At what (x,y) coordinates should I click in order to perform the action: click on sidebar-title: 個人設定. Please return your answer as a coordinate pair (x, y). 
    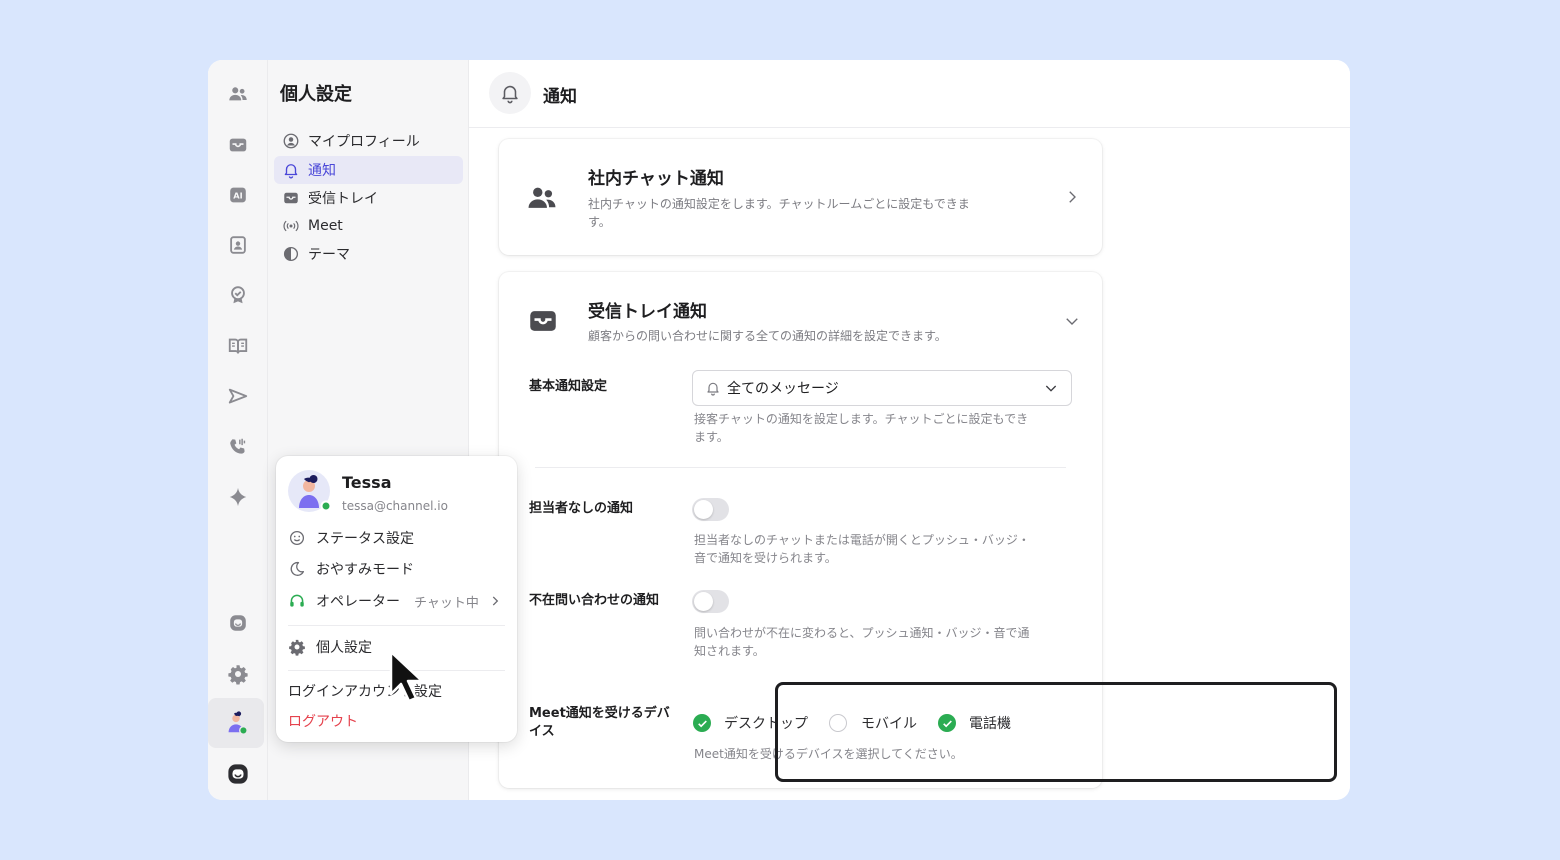
    Looking at the image, I should click on (316, 94).